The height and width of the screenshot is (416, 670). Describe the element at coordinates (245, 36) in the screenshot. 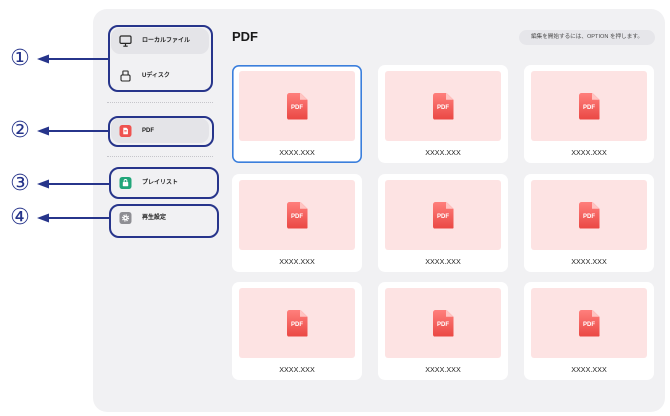

I see `page-title: PDF` at that location.